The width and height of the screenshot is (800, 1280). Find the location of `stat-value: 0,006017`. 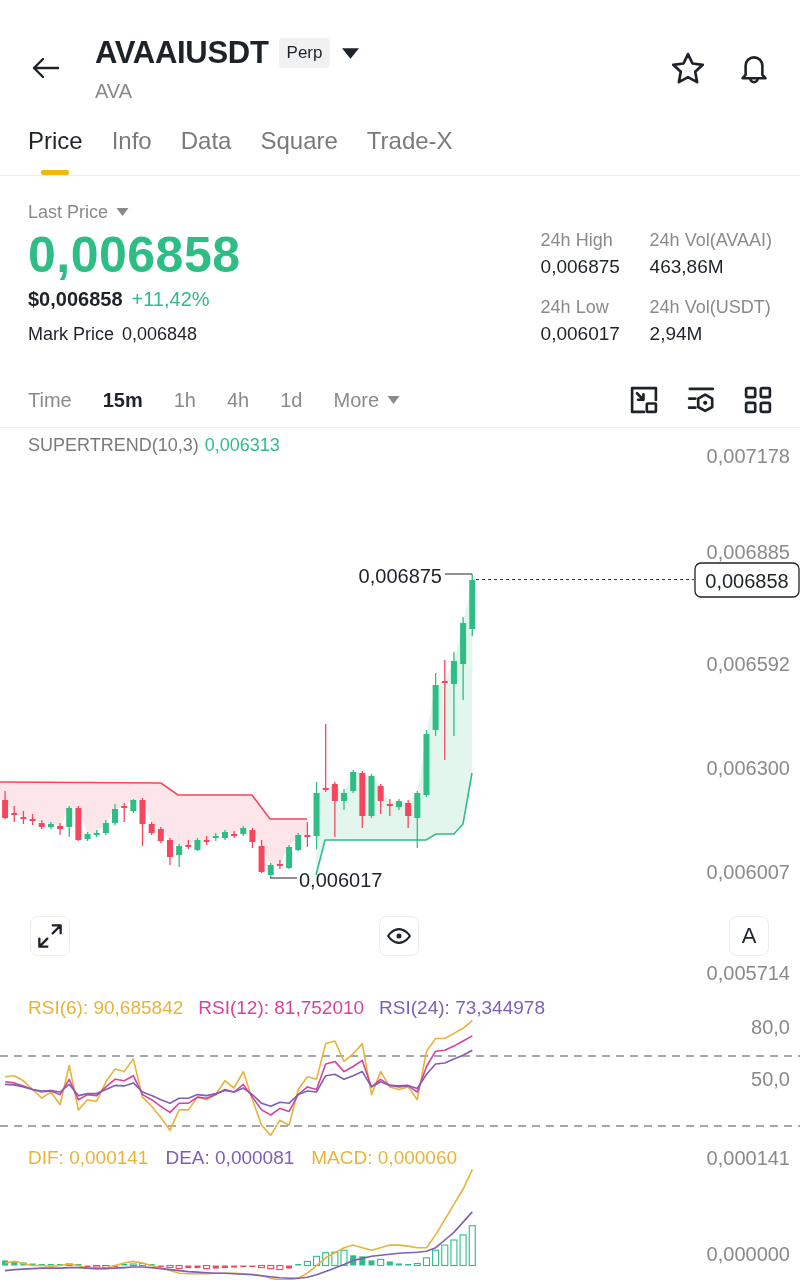

stat-value: 0,006017 is located at coordinates (580, 334).